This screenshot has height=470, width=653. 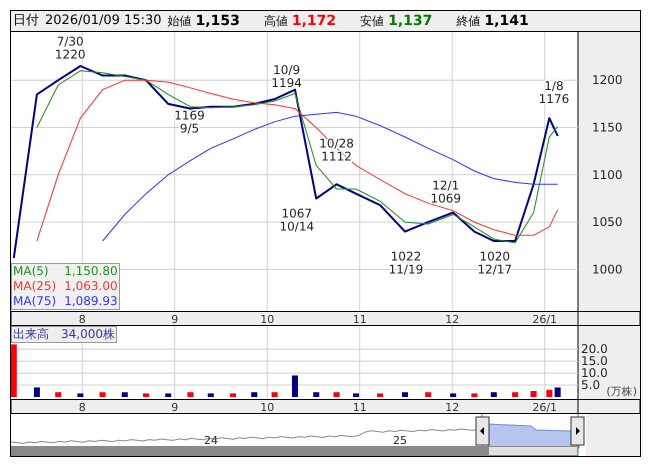 What do you see at coordinates (91, 271) in the screenshot?
I see `legend-value: 1,150.80` at bounding box center [91, 271].